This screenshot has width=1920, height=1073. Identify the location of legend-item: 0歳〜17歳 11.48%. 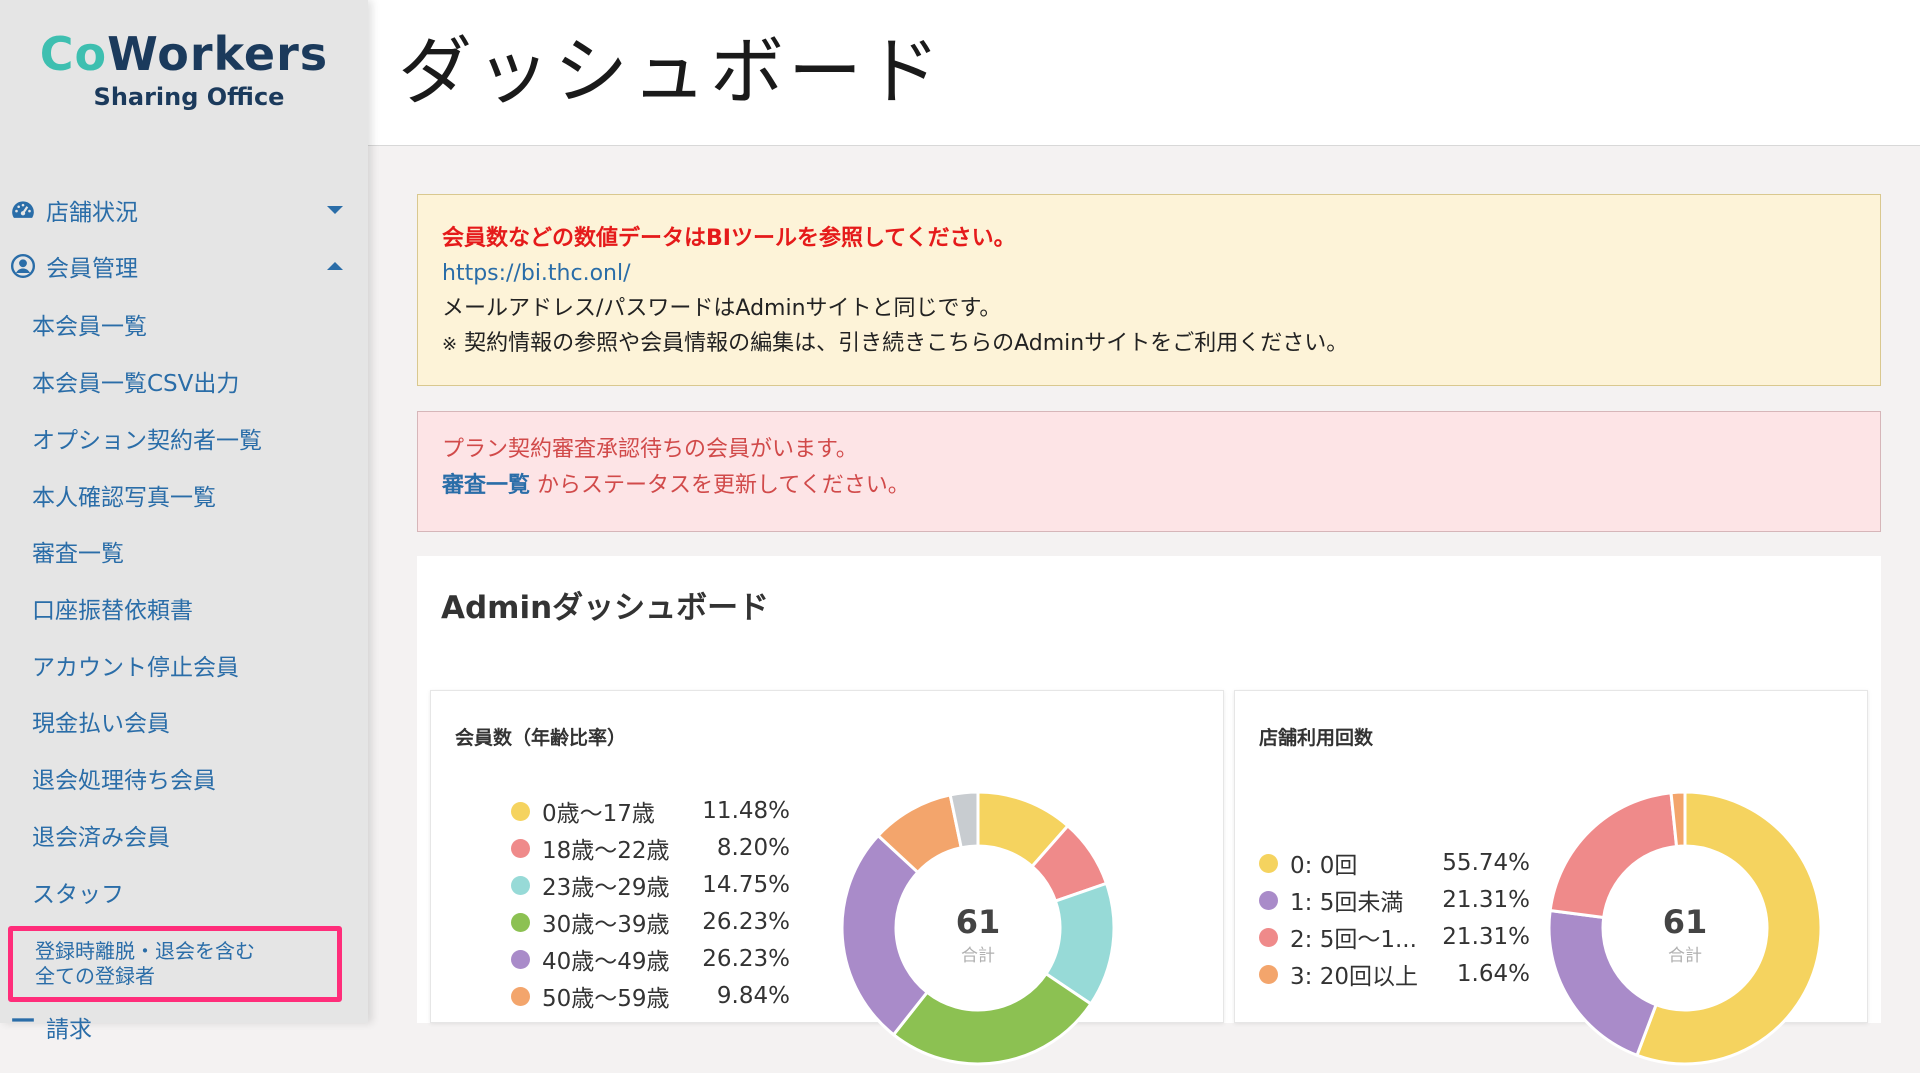
(650, 811).